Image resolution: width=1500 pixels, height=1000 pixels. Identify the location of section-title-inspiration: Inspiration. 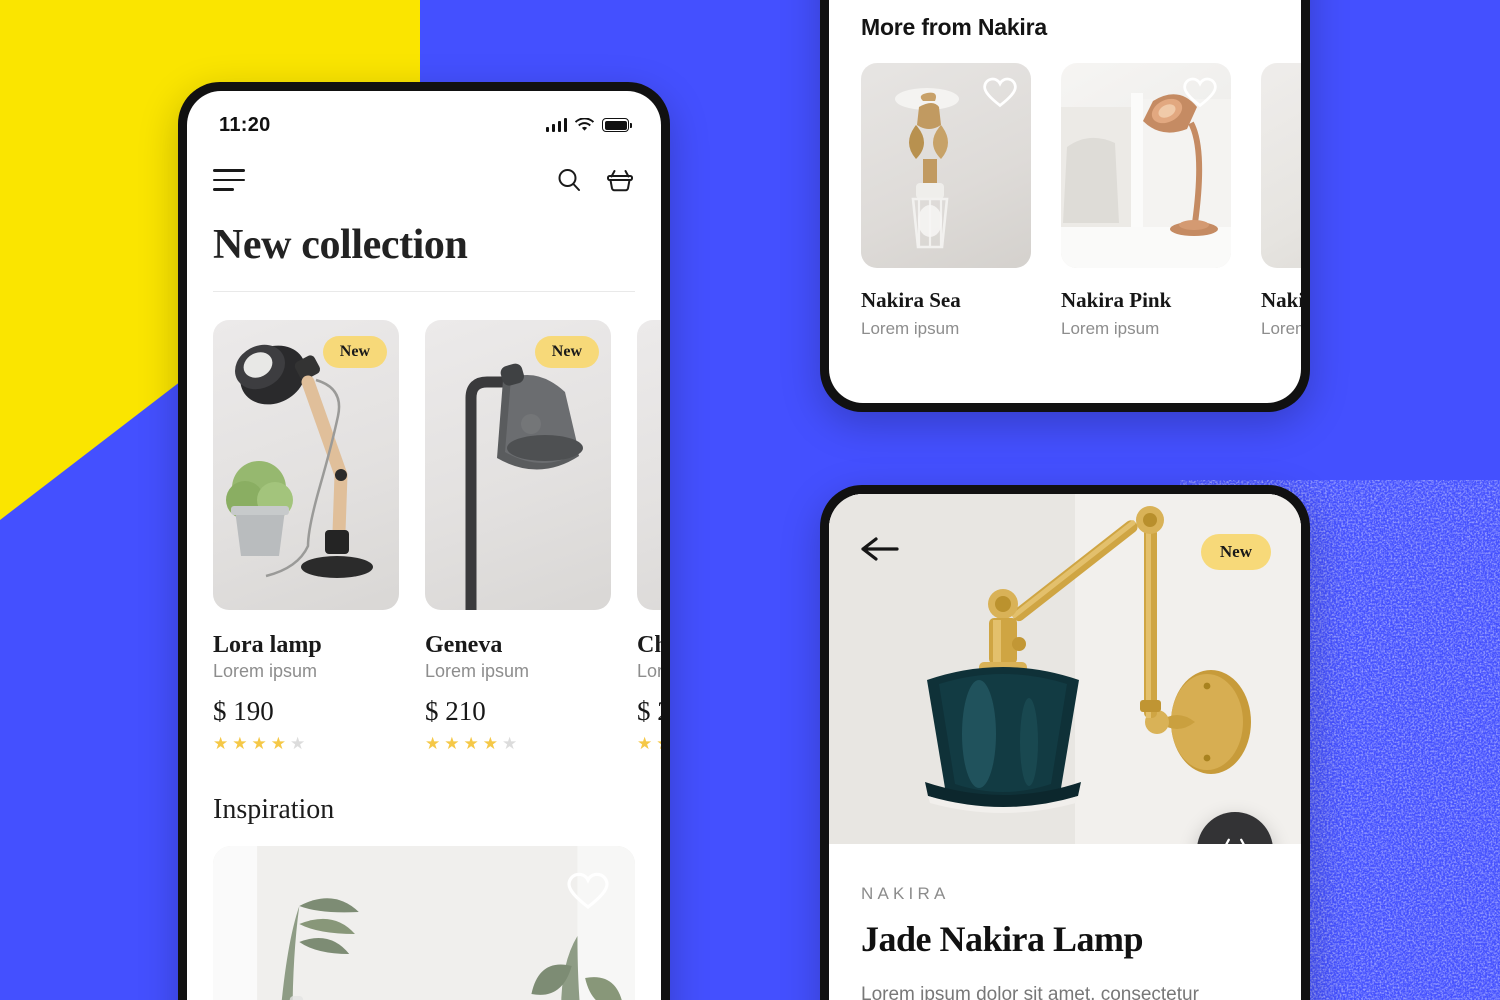
(274, 809).